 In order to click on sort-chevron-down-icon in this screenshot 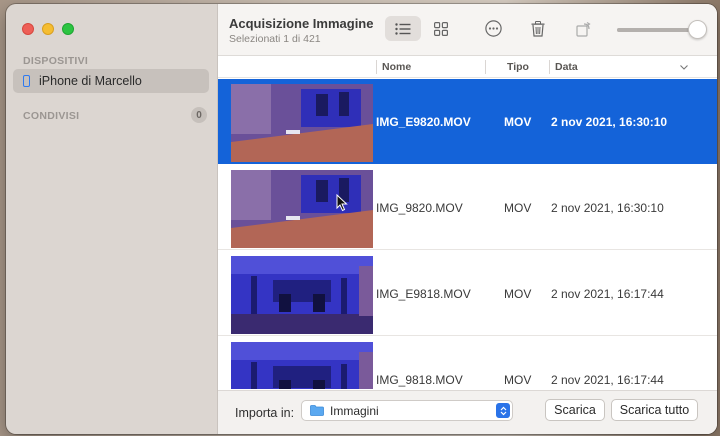, I will do `click(684, 67)`.